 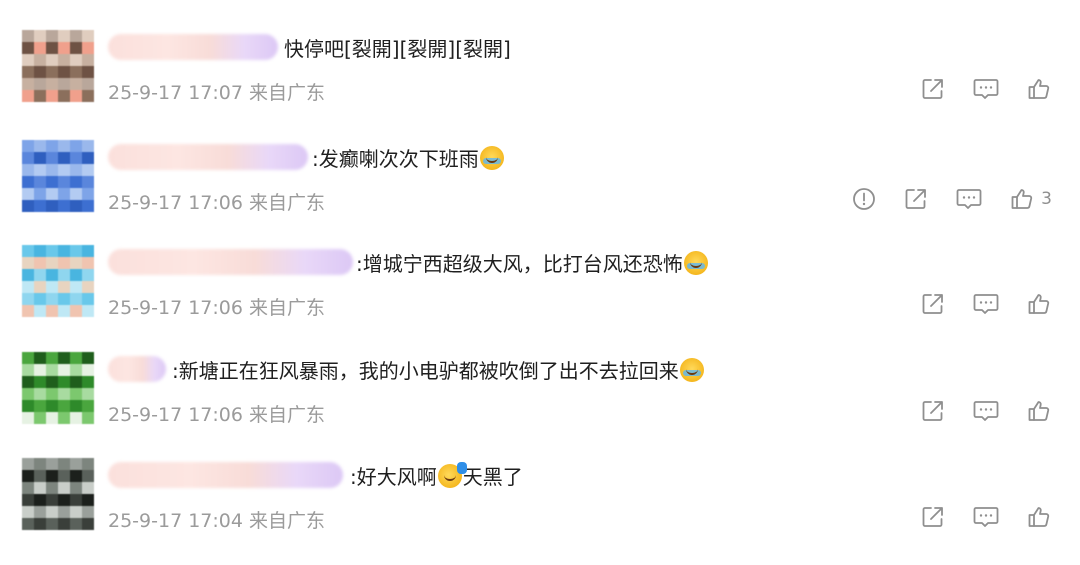 I want to click on comment-text: :增城宁西超级大风，比打台风还恐怖, so click(x=532, y=264).